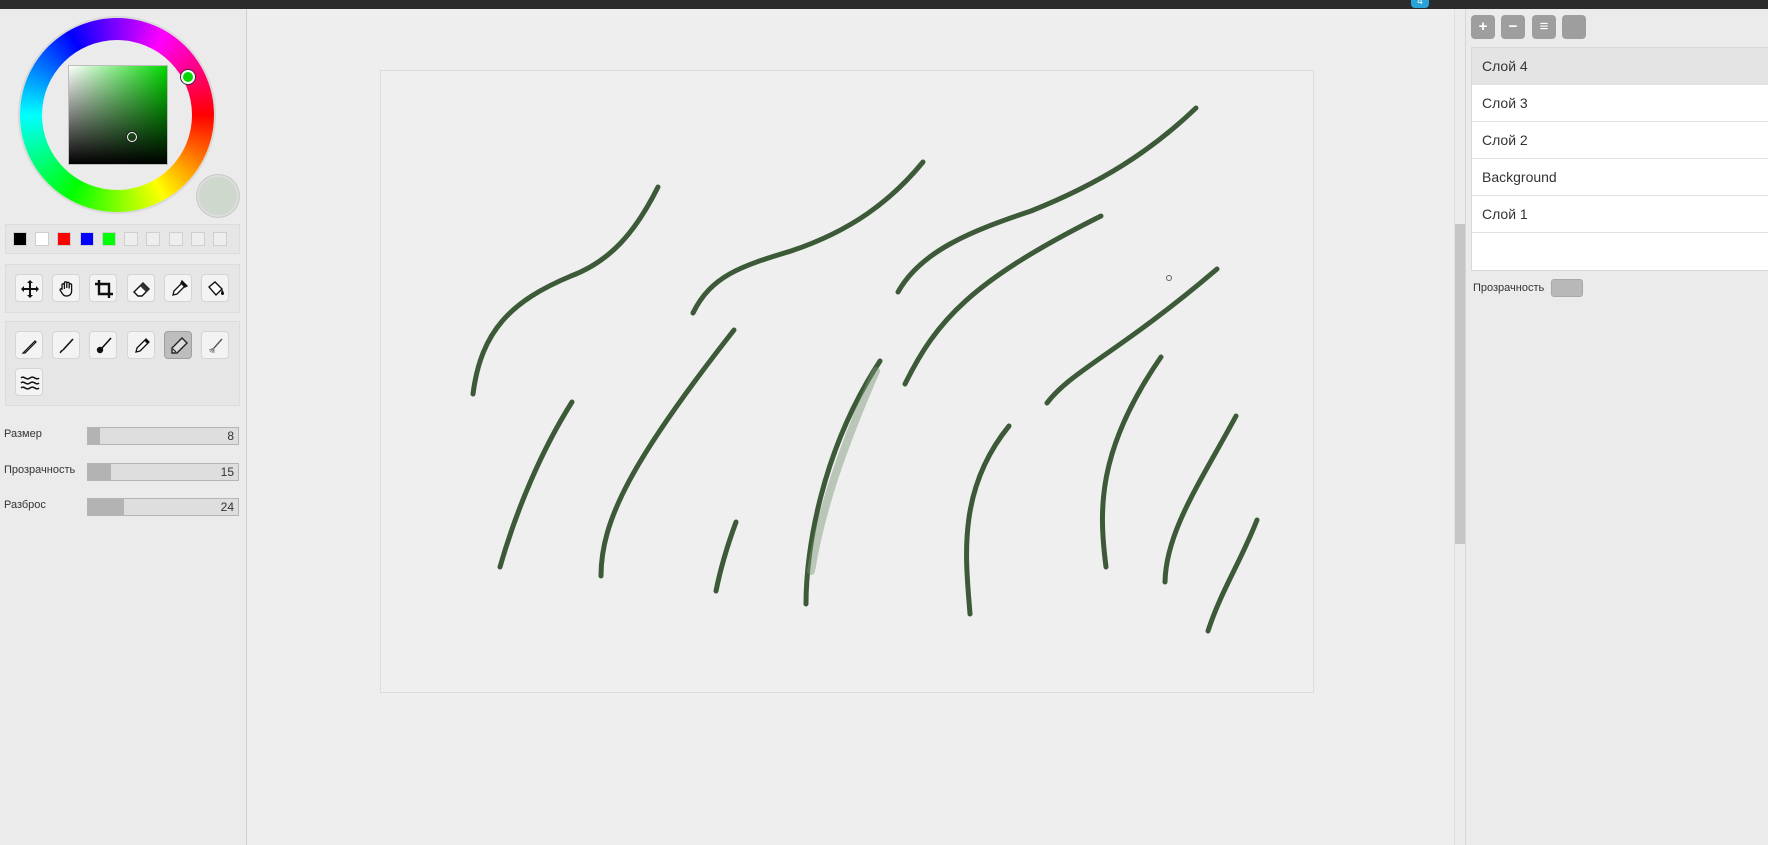 The width and height of the screenshot is (1768, 845). I want to click on left-panel: Размер 8 Прозрачность 15 Разброс 24, so click(123, 427).